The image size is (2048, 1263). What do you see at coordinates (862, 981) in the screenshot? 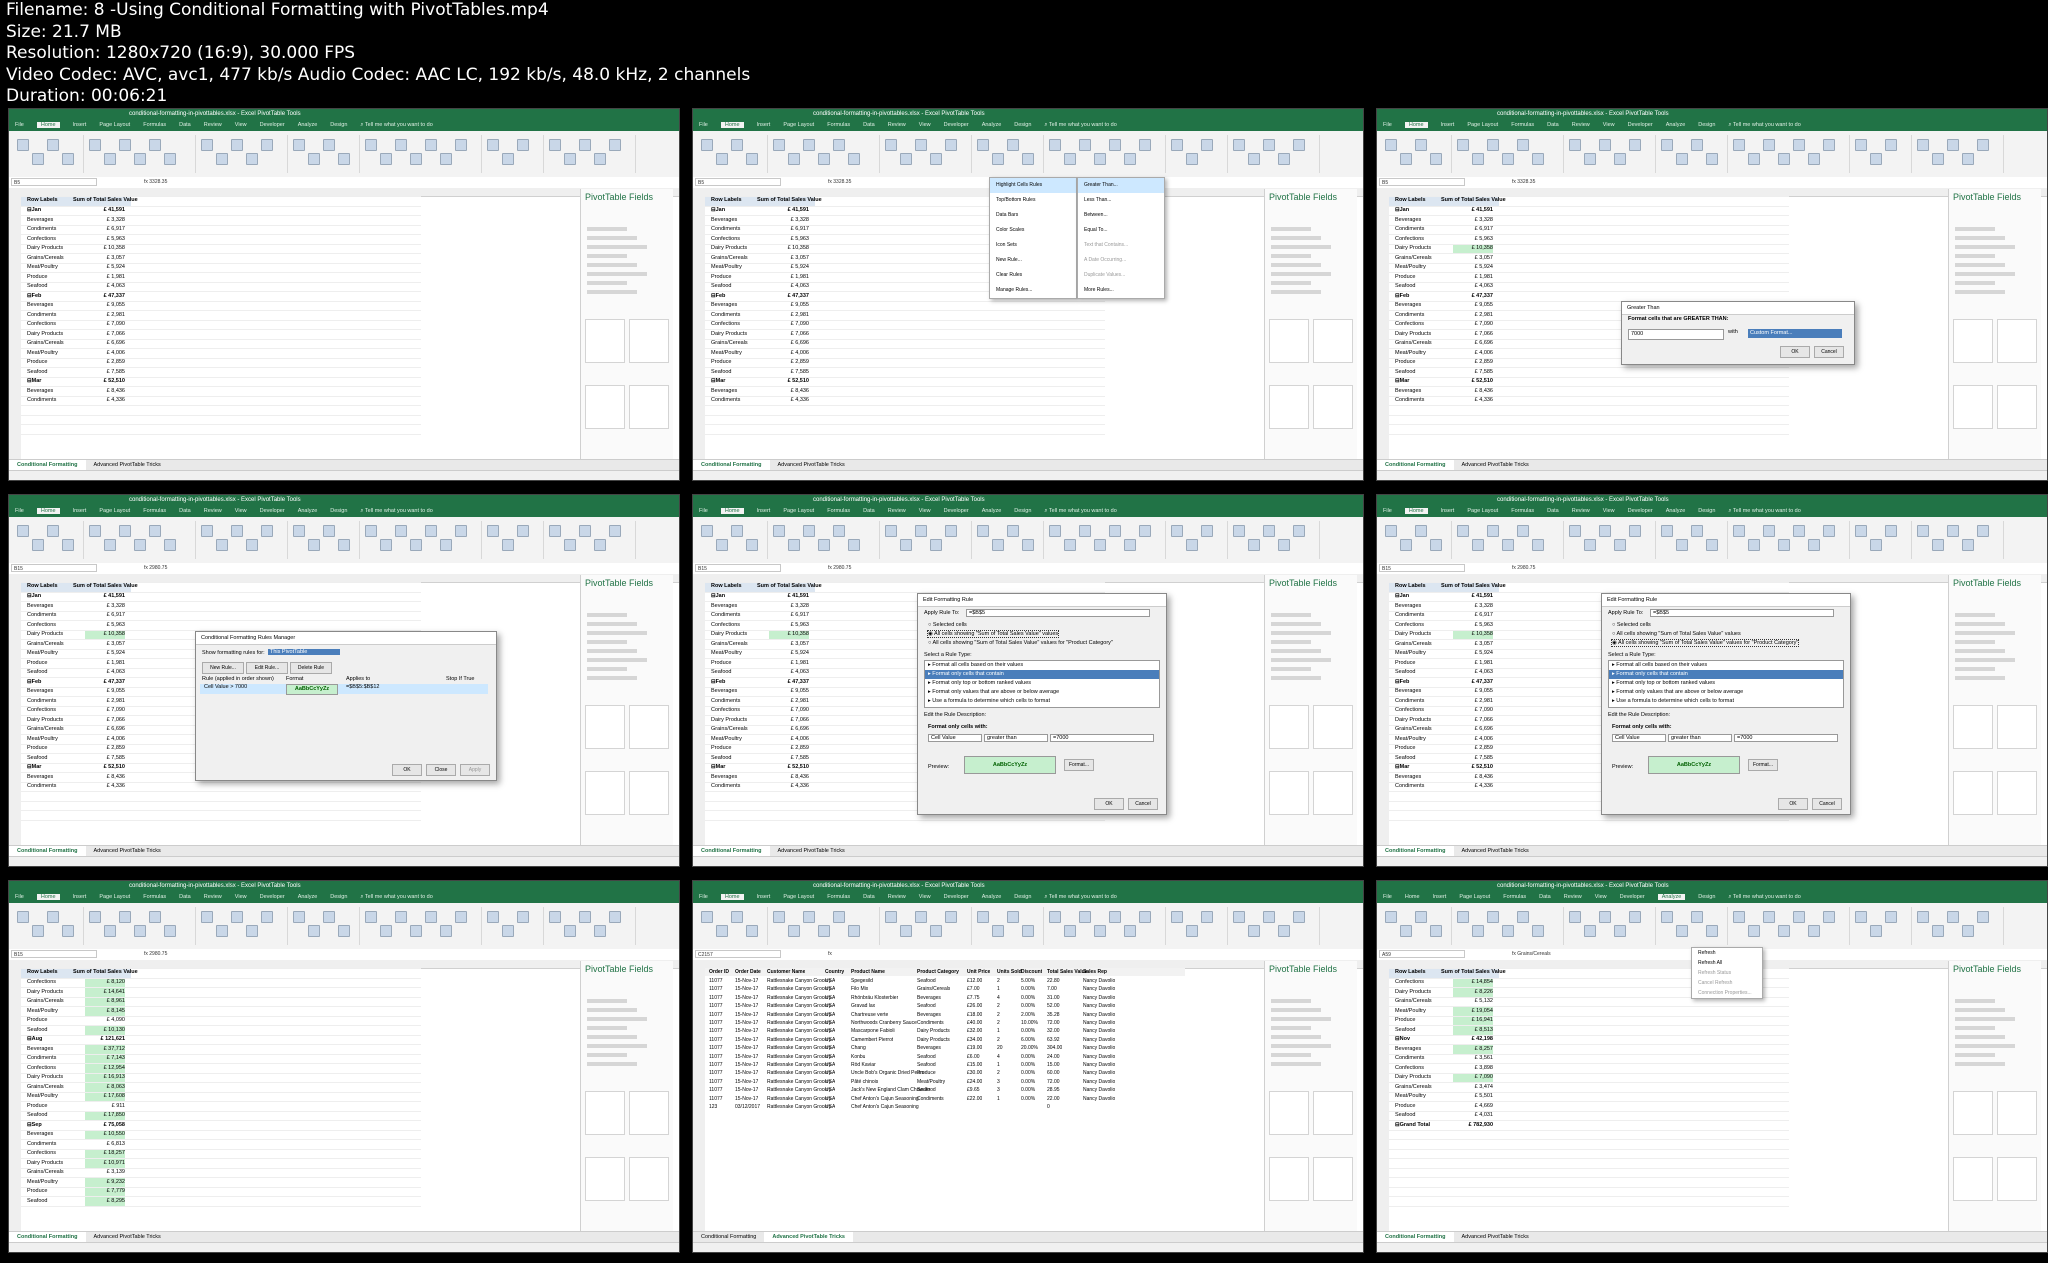
I see `table-cell: Spegesild` at bounding box center [862, 981].